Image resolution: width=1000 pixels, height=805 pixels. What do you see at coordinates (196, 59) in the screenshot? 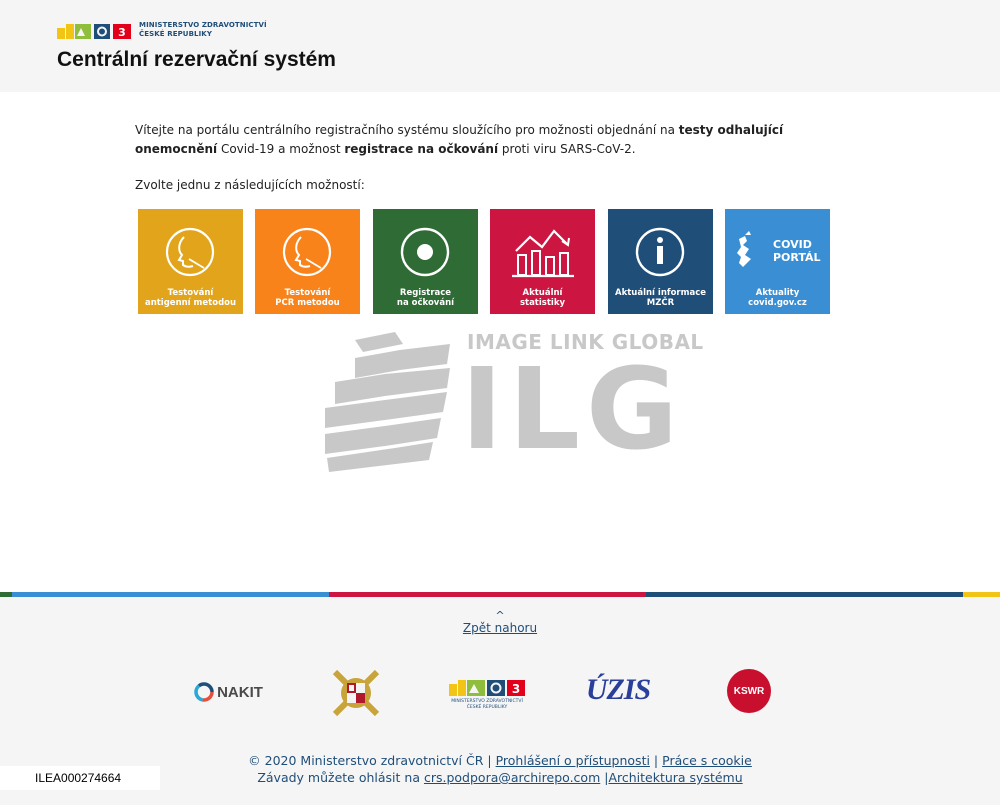
I see `page-title: Centrální rezervační systém` at bounding box center [196, 59].